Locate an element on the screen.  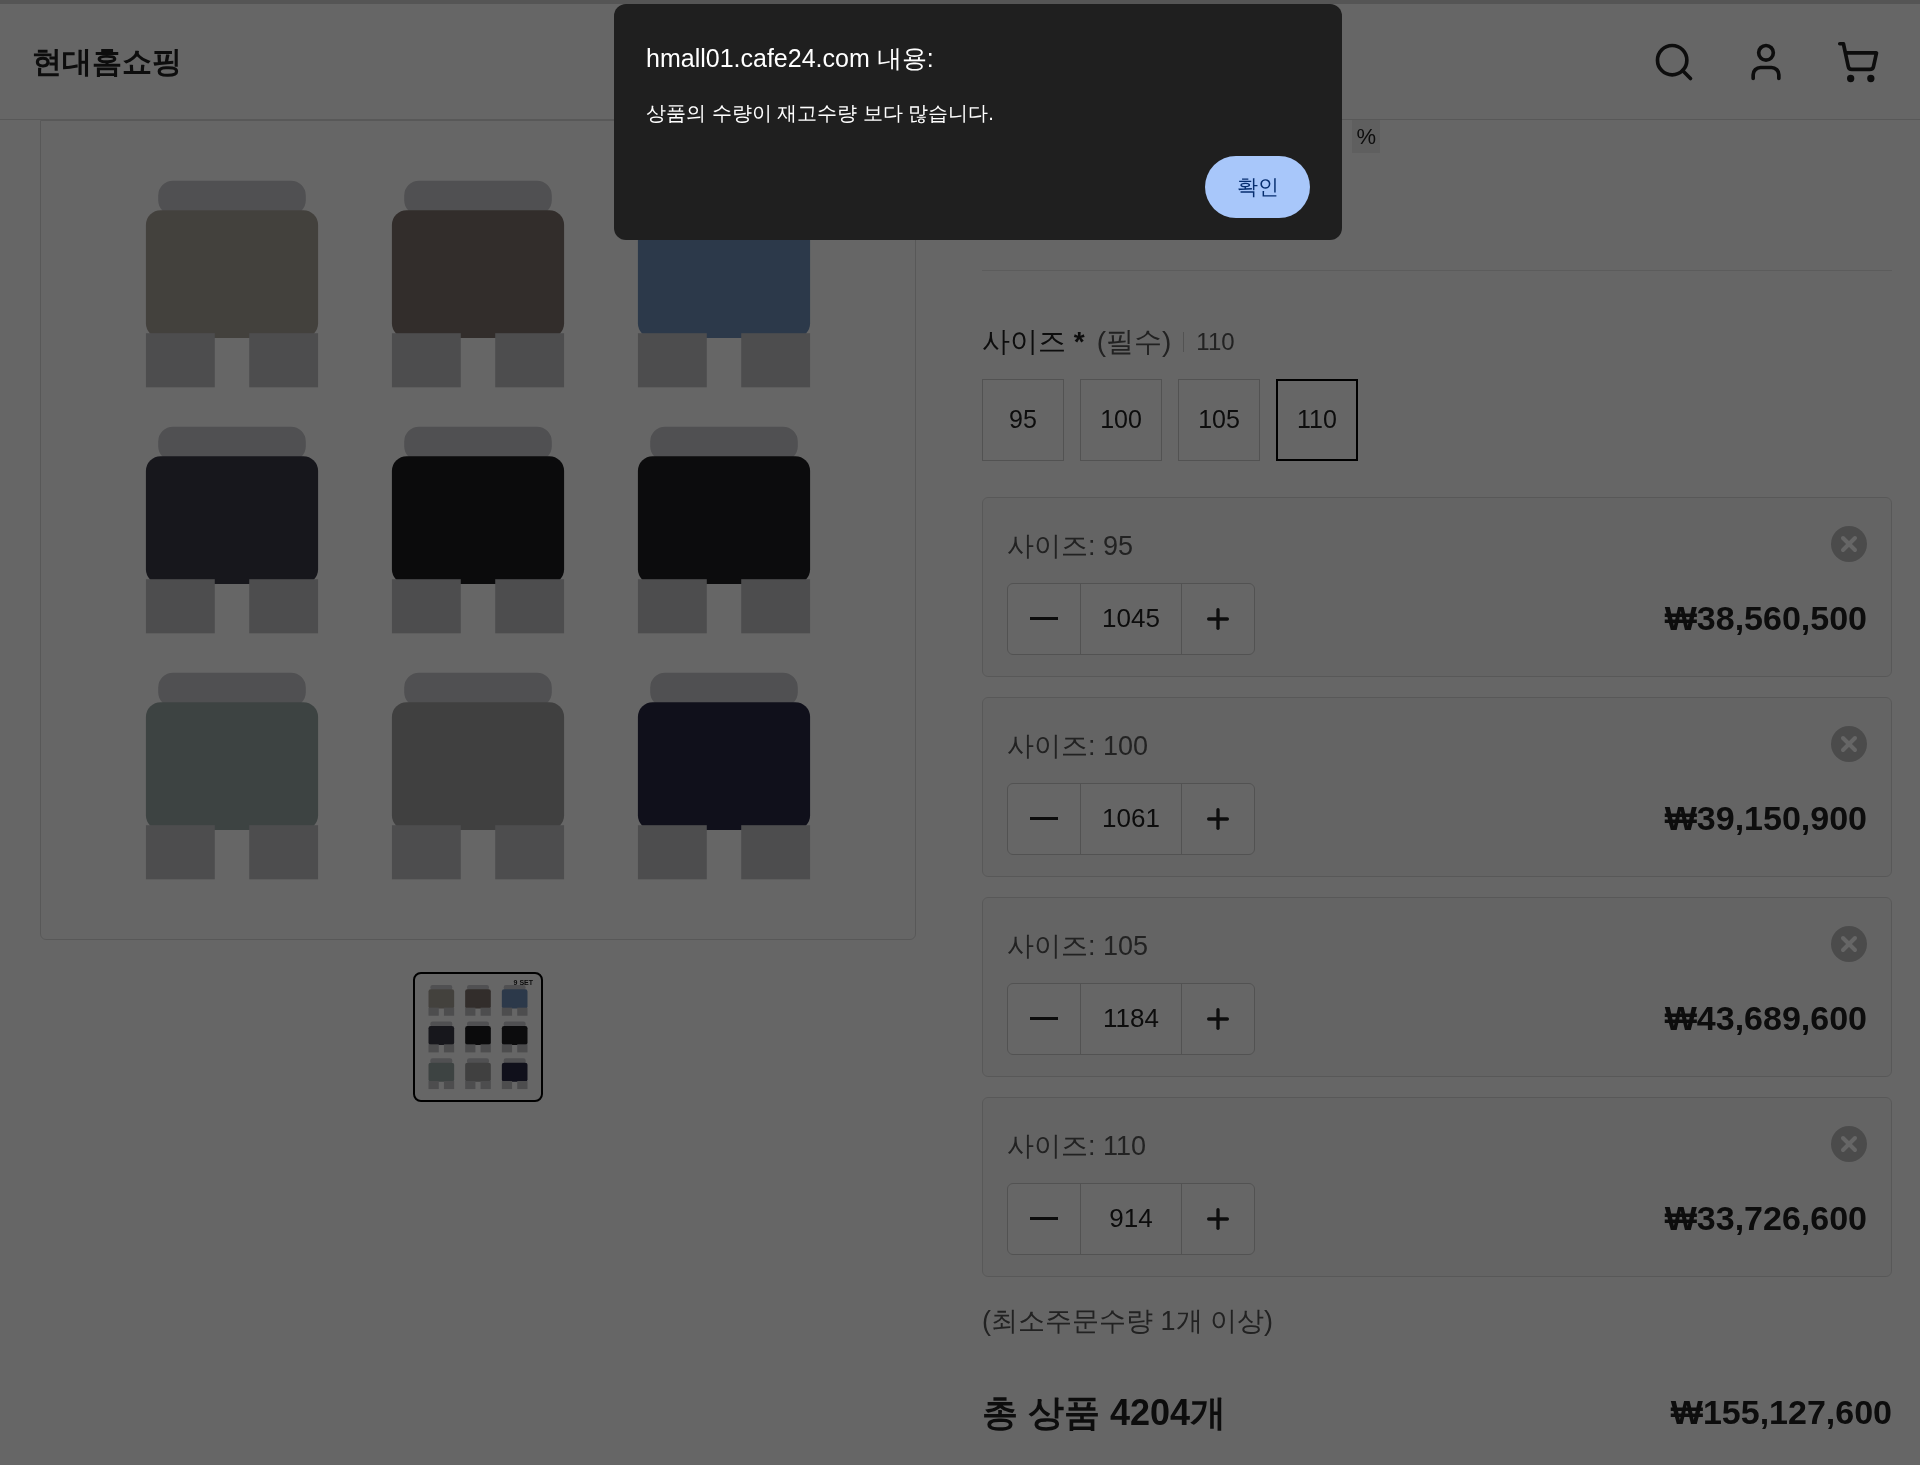
item-price: ₩43,689,600 is located at coordinates (1765, 1018).